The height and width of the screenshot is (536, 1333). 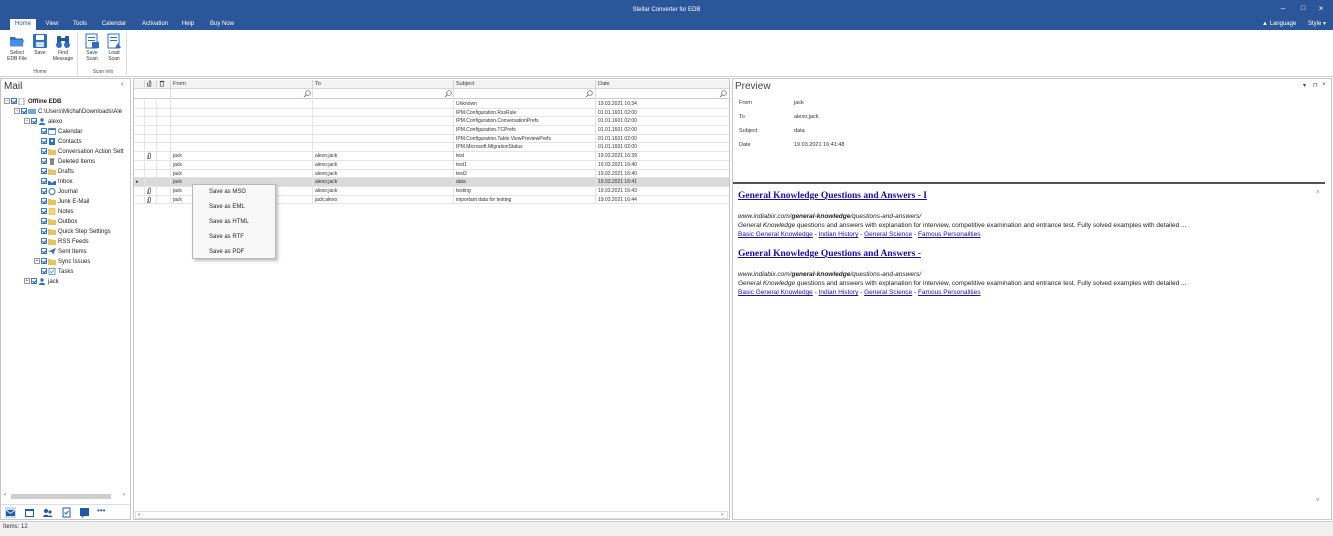 I want to click on select-edb-file-button: Select EDB File, so click(x=17, y=51).